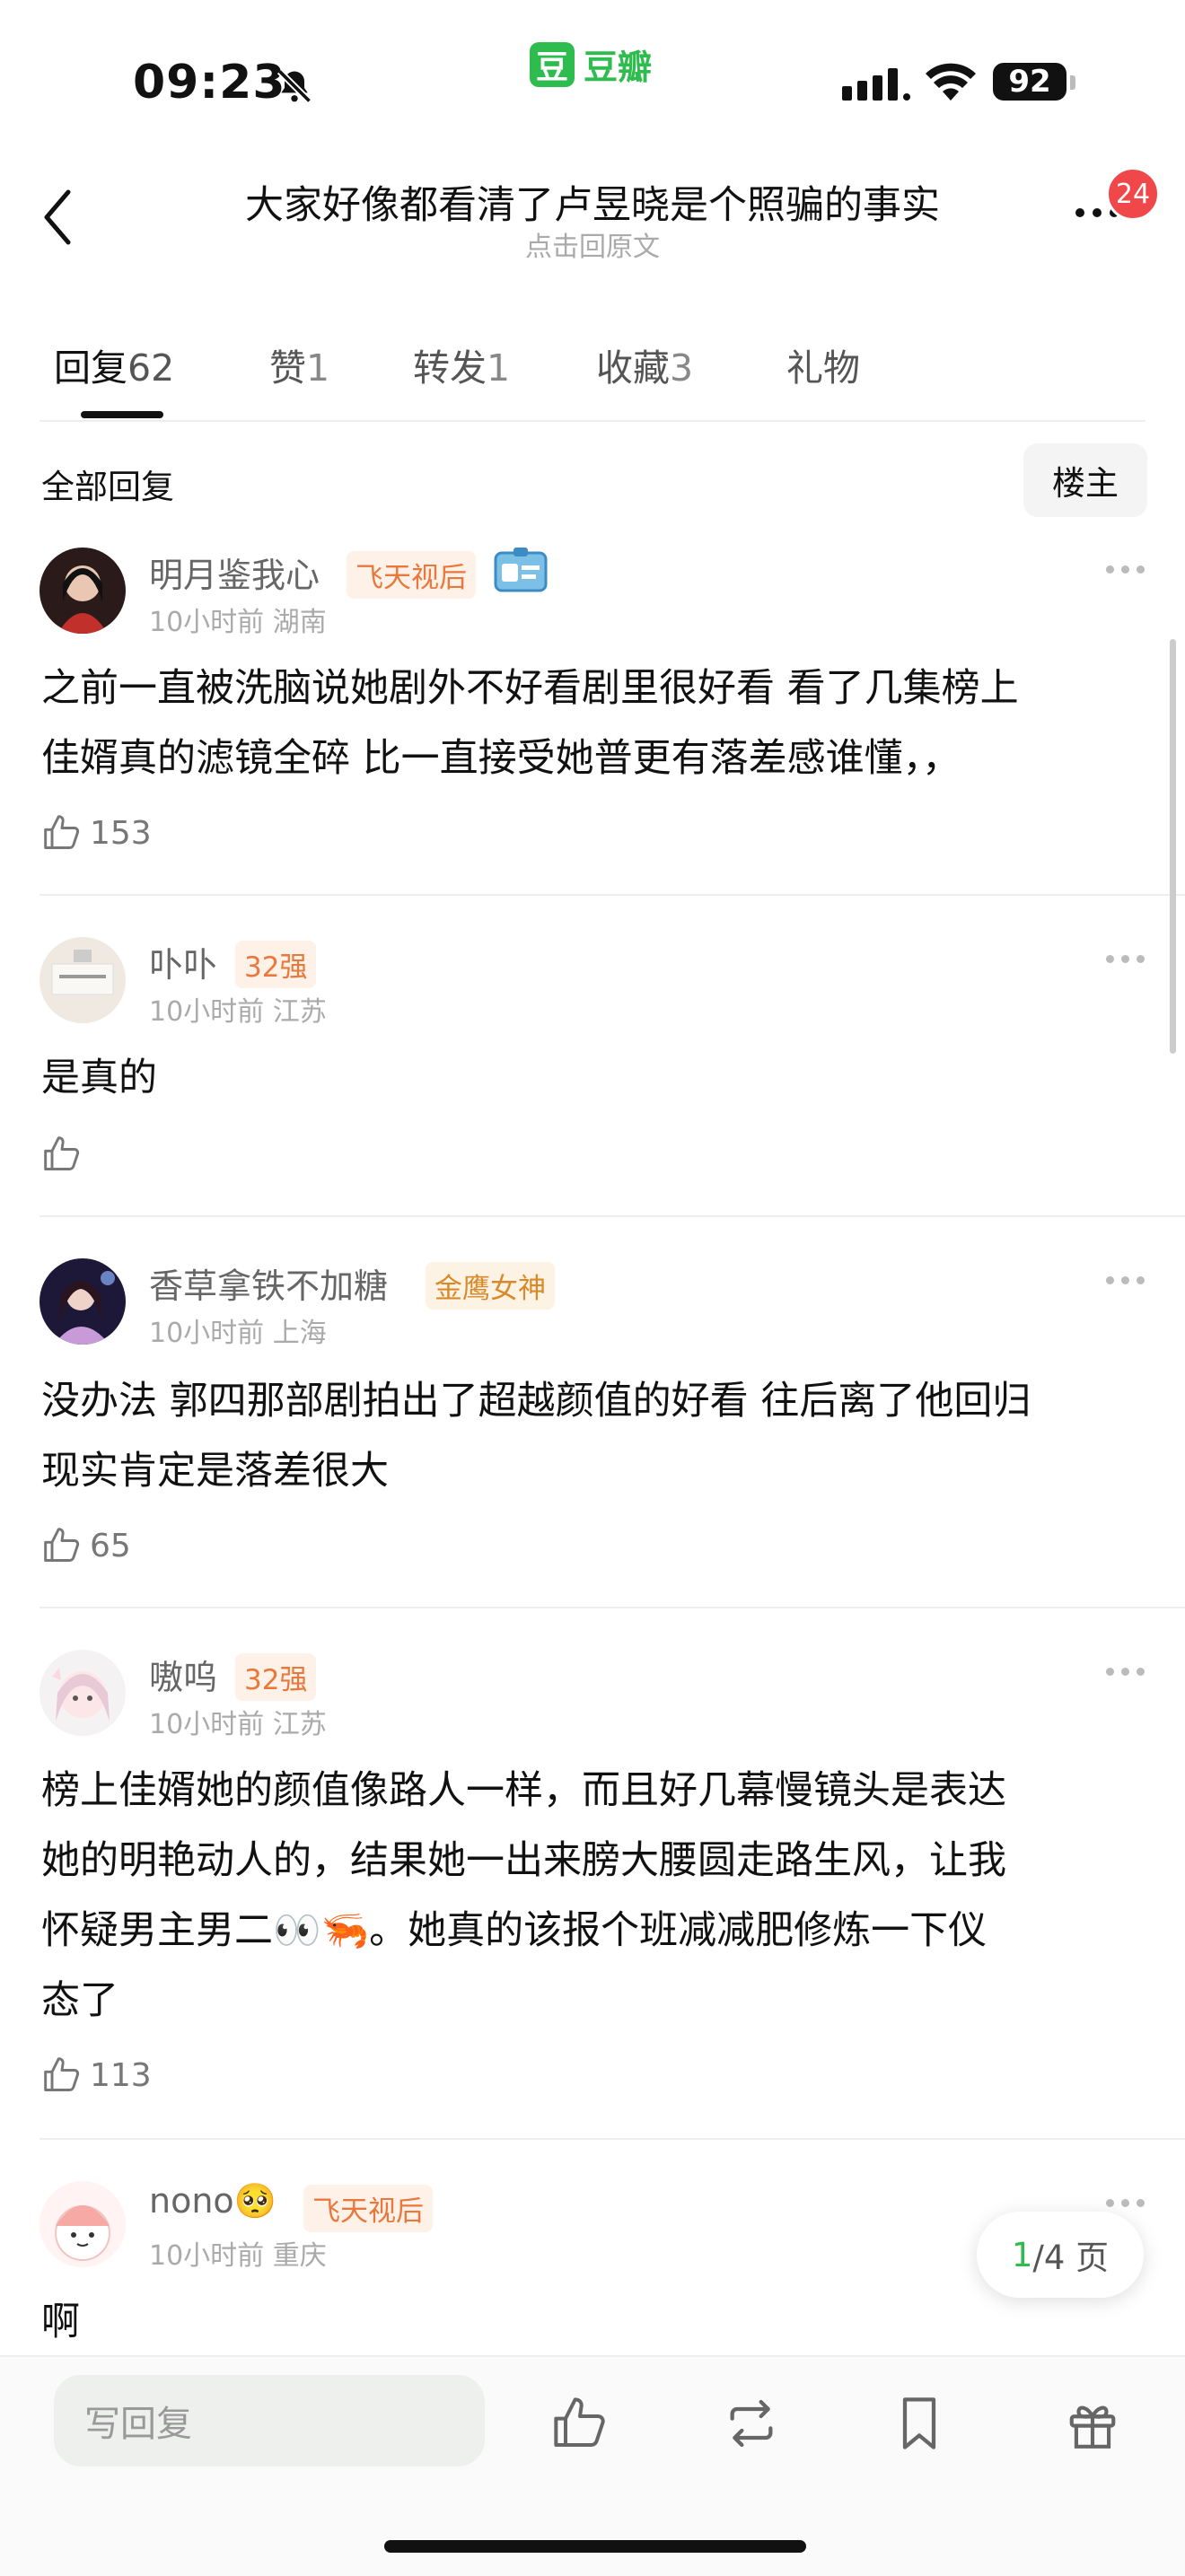  I want to click on like-button, so click(65, 1154).